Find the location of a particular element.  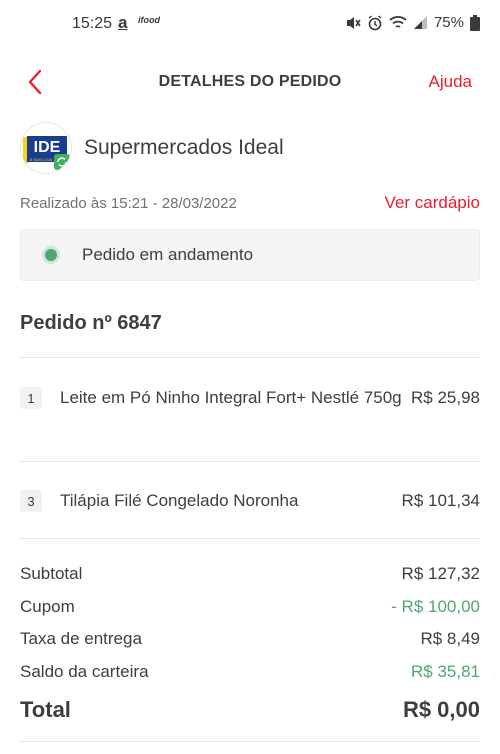

coupon-label: Cupom is located at coordinates (47, 606).